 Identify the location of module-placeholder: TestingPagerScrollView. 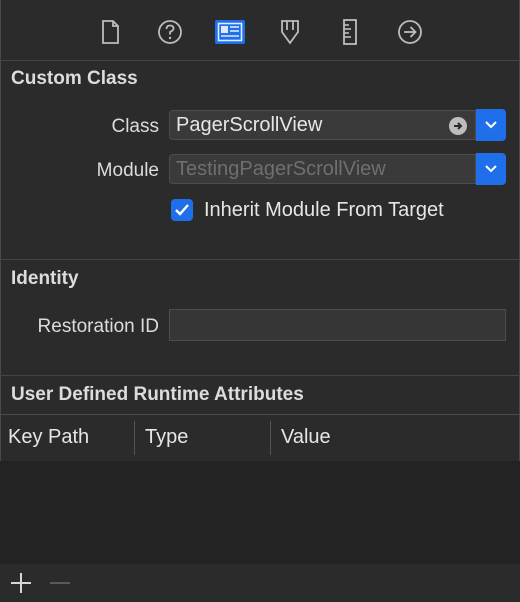
(281, 169).